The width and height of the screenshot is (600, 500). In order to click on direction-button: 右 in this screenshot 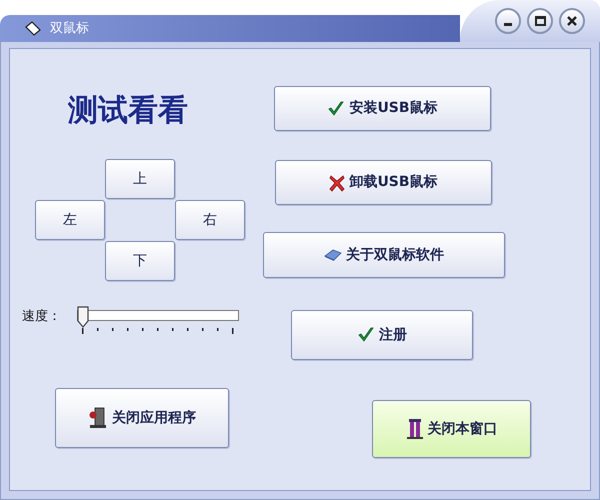, I will do `click(210, 220)`.